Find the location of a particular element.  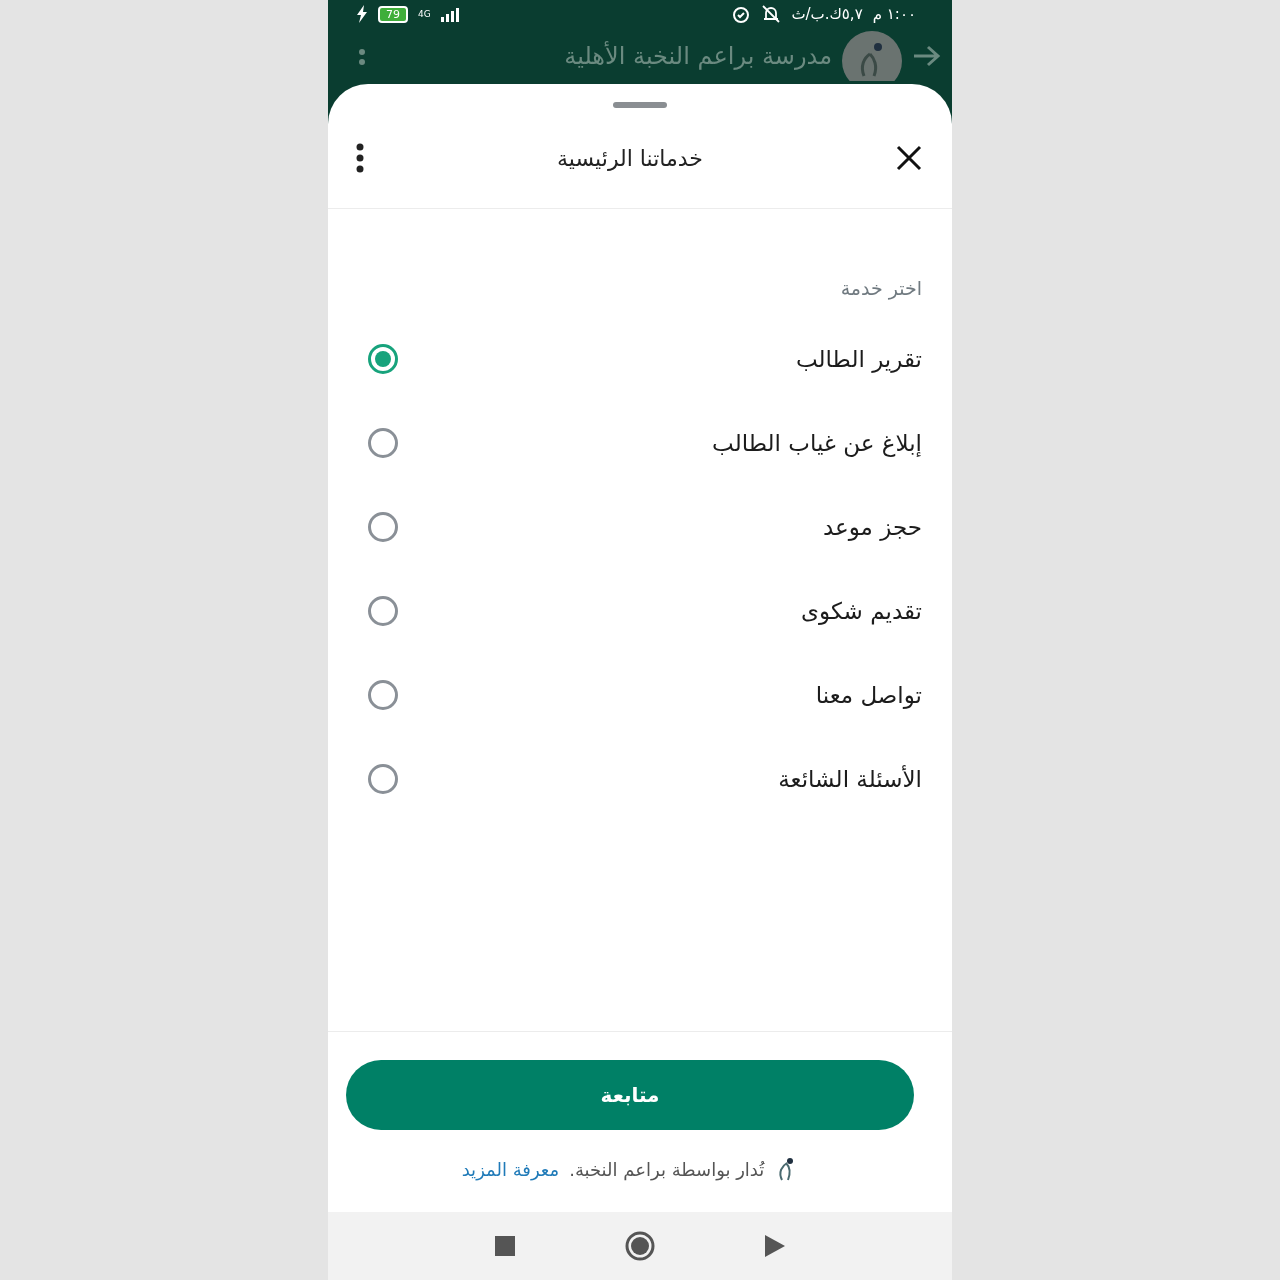

back-icon is located at coordinates (775, 1246).